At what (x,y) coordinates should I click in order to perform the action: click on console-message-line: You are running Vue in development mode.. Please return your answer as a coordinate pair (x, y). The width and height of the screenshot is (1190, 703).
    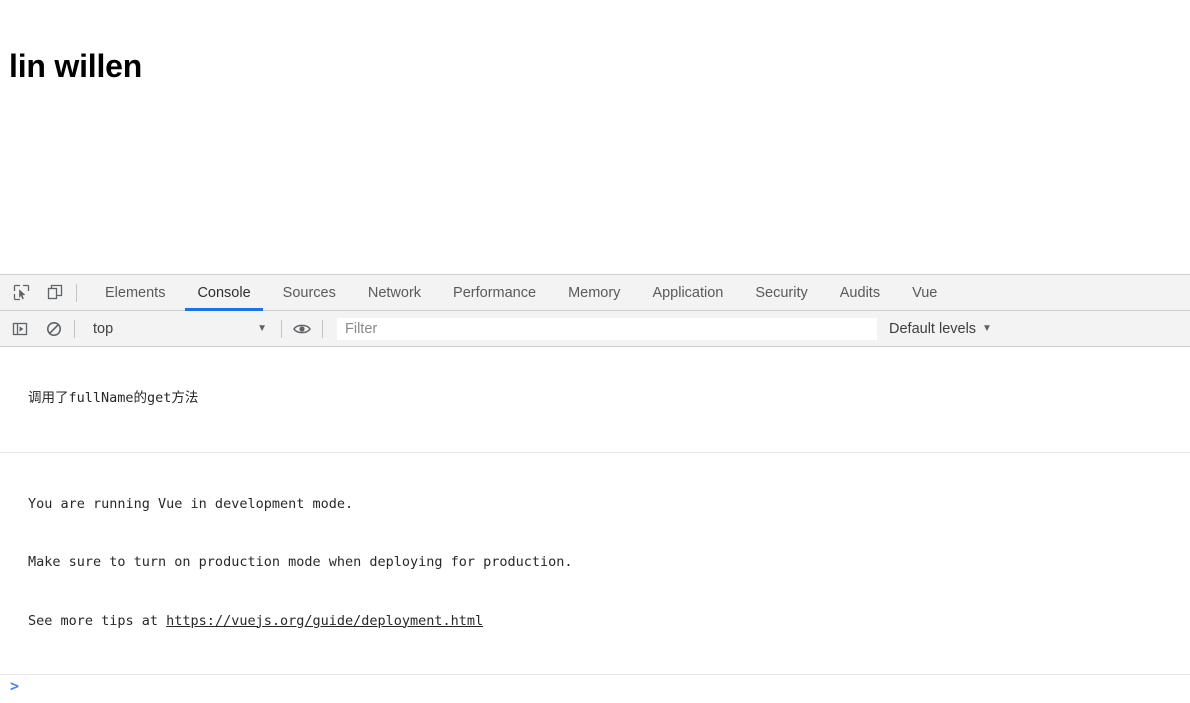
    Looking at the image, I should click on (191, 503).